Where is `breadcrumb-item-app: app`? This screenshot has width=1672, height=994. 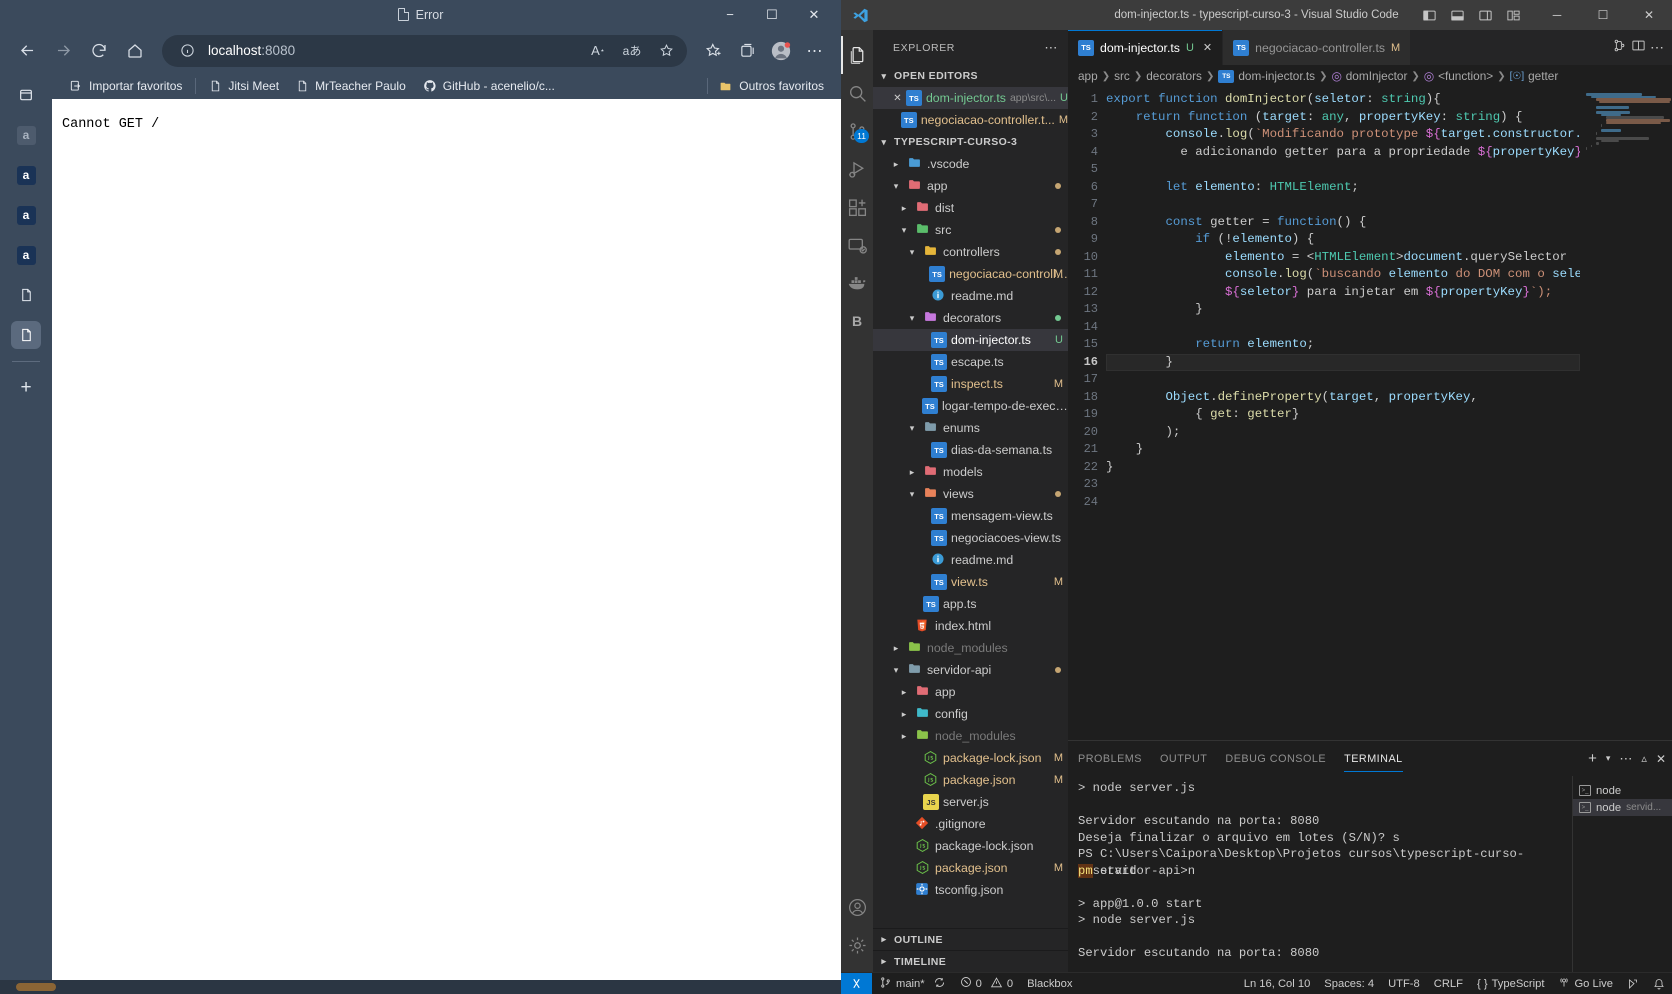
breadcrumb-item-app: app is located at coordinates (1088, 76).